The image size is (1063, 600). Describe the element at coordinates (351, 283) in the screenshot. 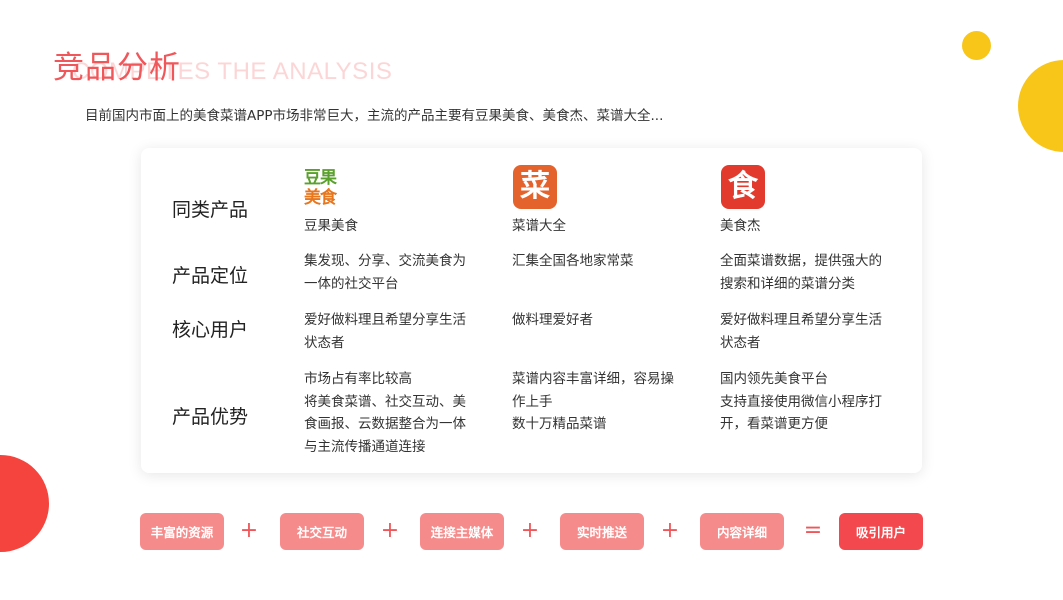

I see `text-line: 一体的社交平台` at that location.